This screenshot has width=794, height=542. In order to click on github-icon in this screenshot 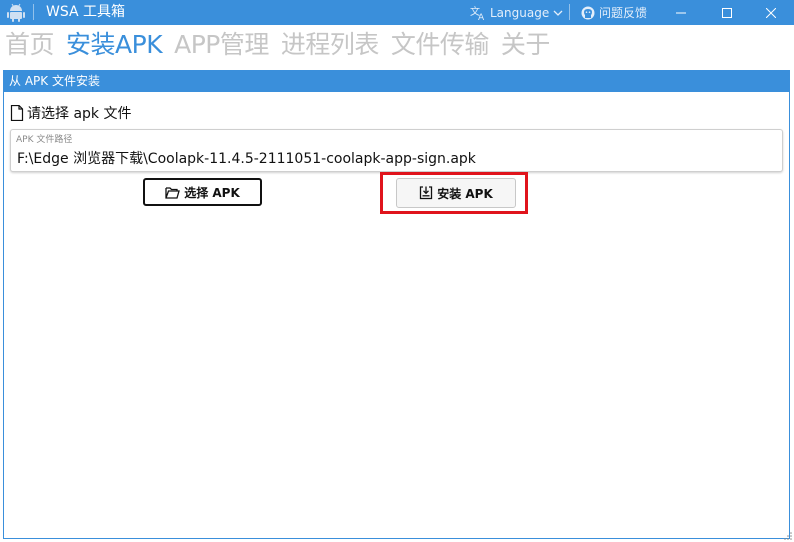, I will do `click(588, 12)`.